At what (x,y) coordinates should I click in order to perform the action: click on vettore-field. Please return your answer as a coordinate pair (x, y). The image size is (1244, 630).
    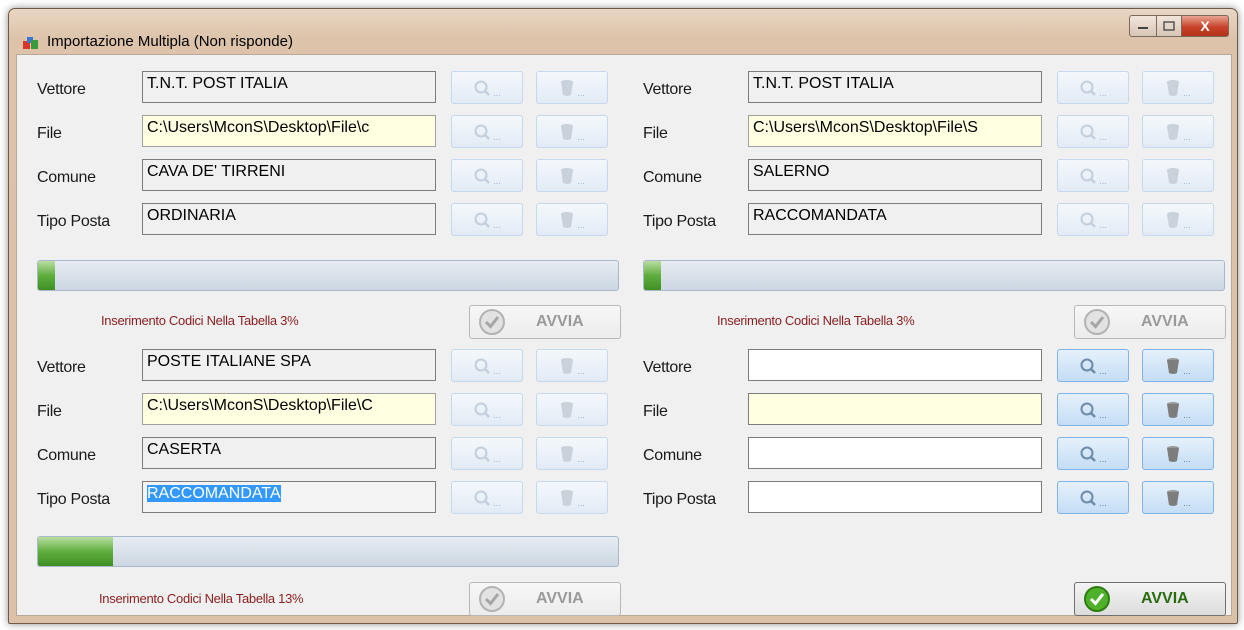
    Looking at the image, I should click on (895, 365).